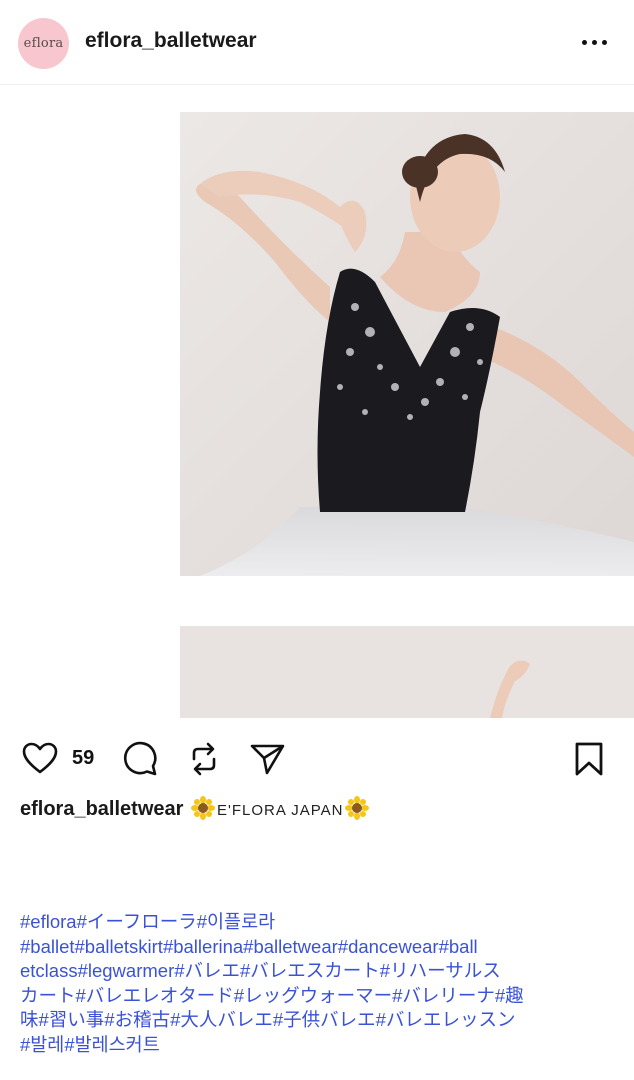 The image size is (634, 1080). What do you see at coordinates (267, 759) in the screenshot?
I see `share-icon` at bounding box center [267, 759].